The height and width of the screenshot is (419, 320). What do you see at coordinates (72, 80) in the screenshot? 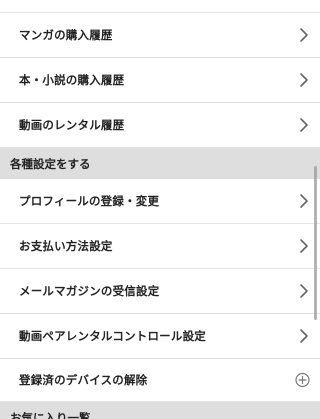
I see `book-purchase-history-label: 本・小説の購入履歴` at bounding box center [72, 80].